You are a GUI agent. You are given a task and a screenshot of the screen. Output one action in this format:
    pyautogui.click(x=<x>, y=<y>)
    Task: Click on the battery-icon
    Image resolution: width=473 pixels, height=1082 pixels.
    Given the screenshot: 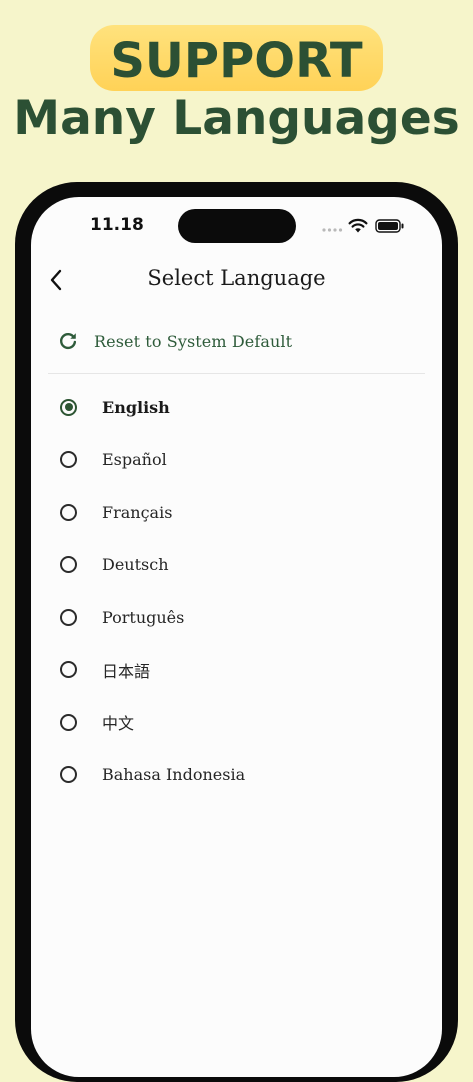 What is the action you would take?
    pyautogui.click(x=389, y=226)
    